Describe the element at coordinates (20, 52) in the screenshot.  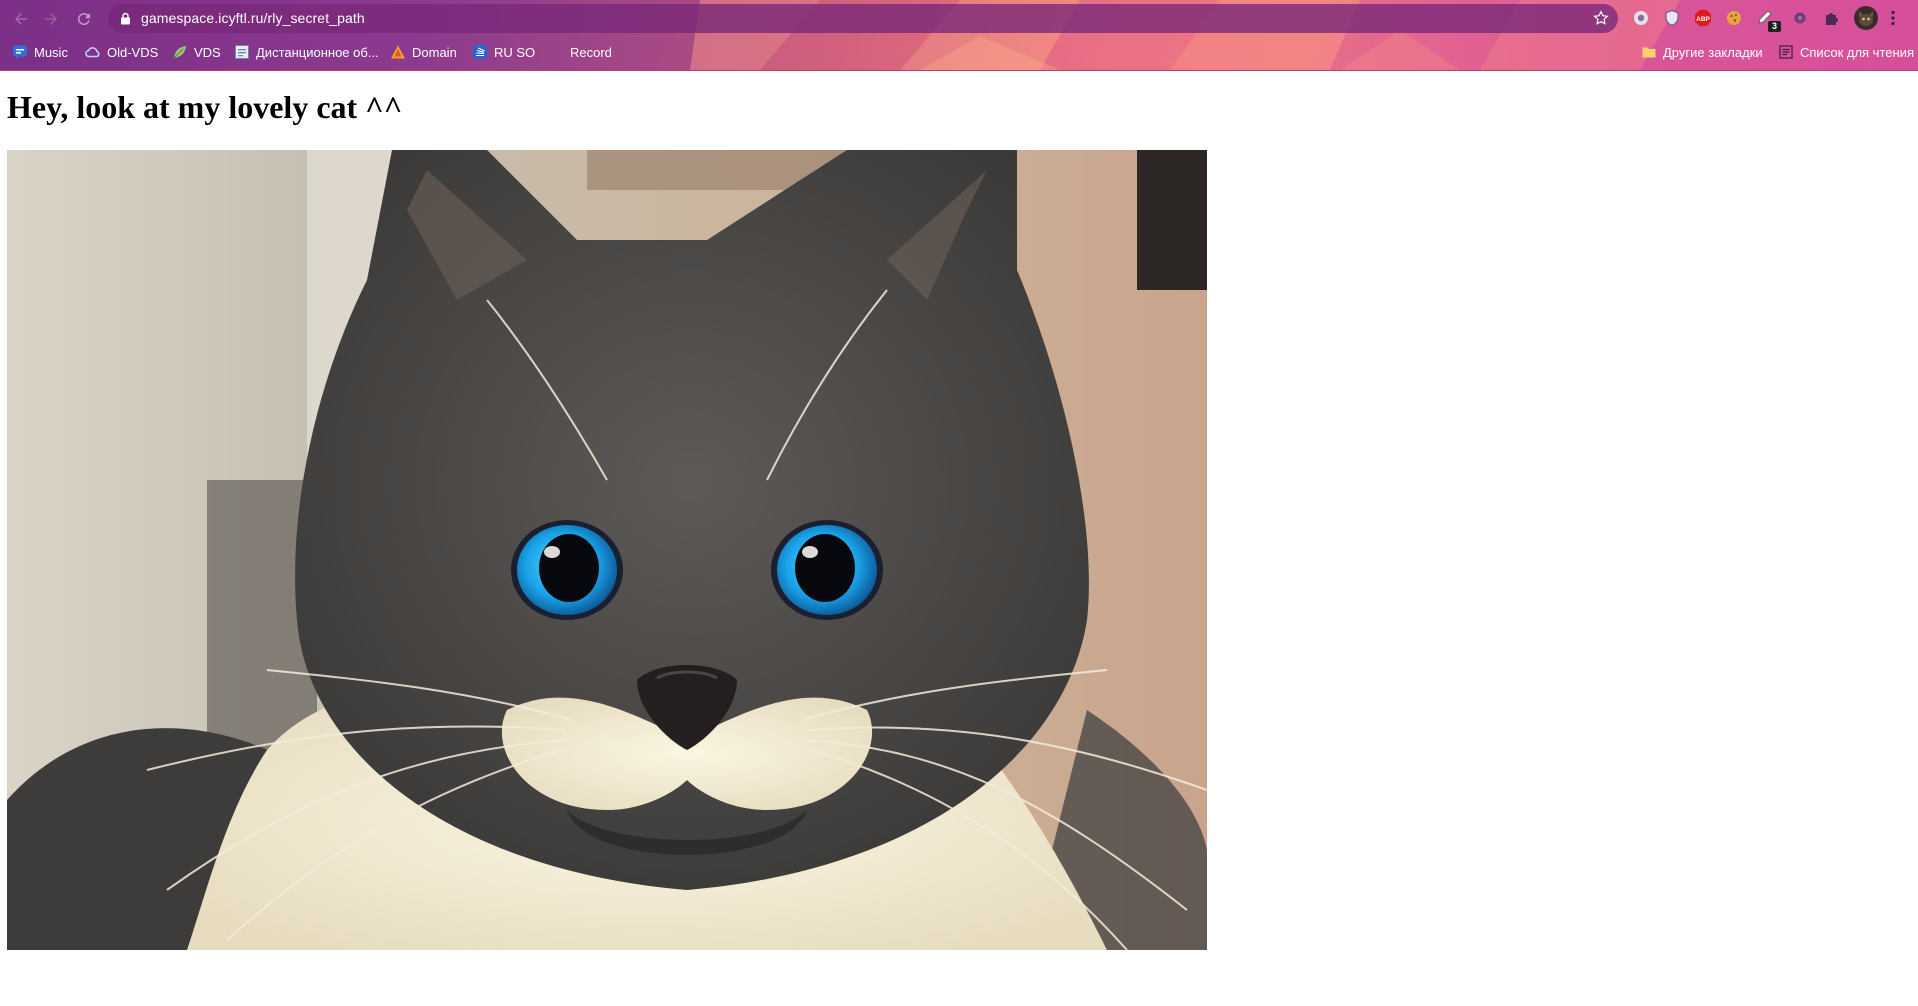
I see `chat-icon` at that location.